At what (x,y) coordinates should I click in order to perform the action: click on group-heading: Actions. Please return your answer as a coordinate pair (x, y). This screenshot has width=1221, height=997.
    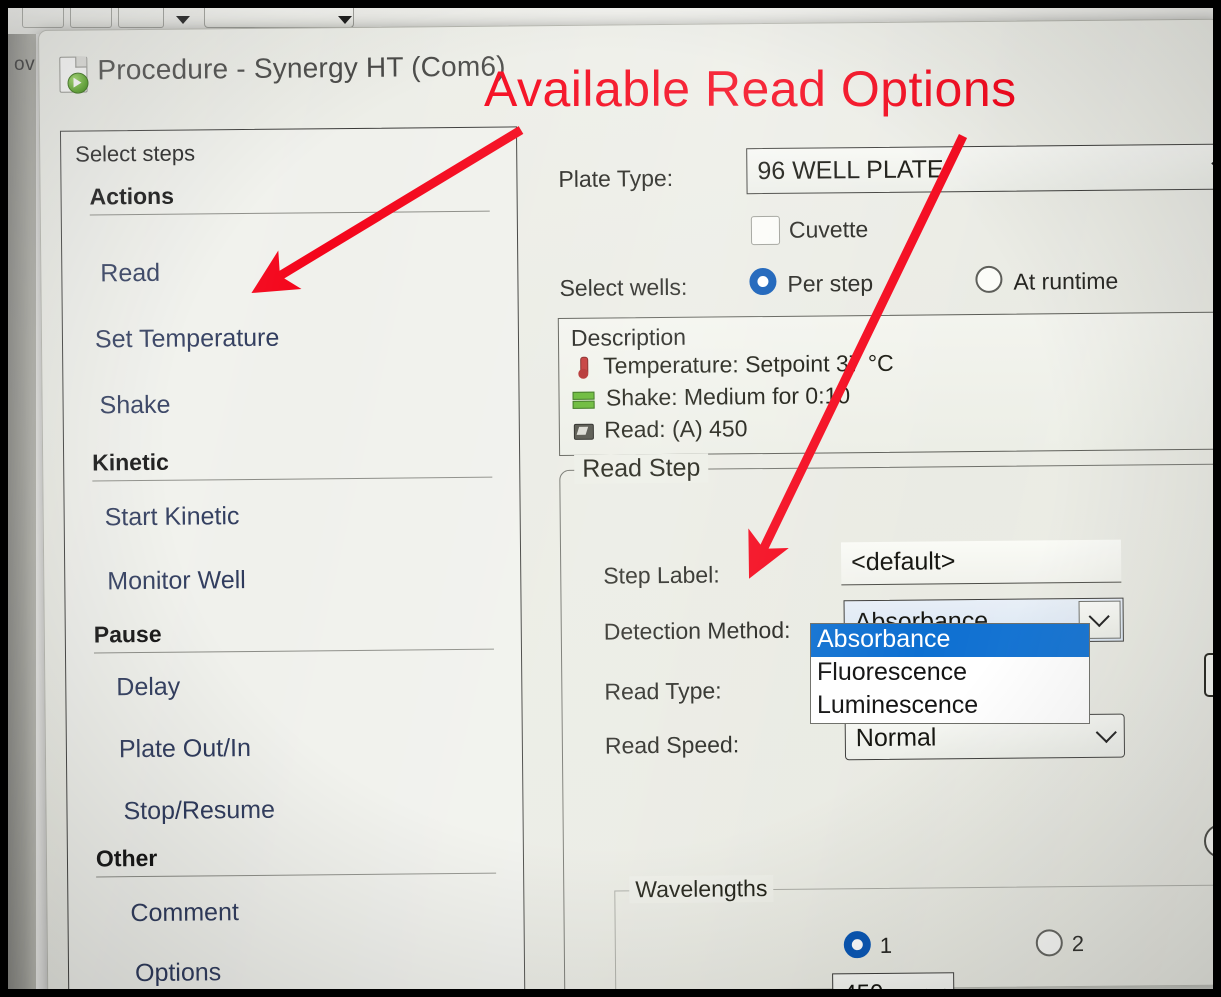
    Looking at the image, I should click on (132, 196).